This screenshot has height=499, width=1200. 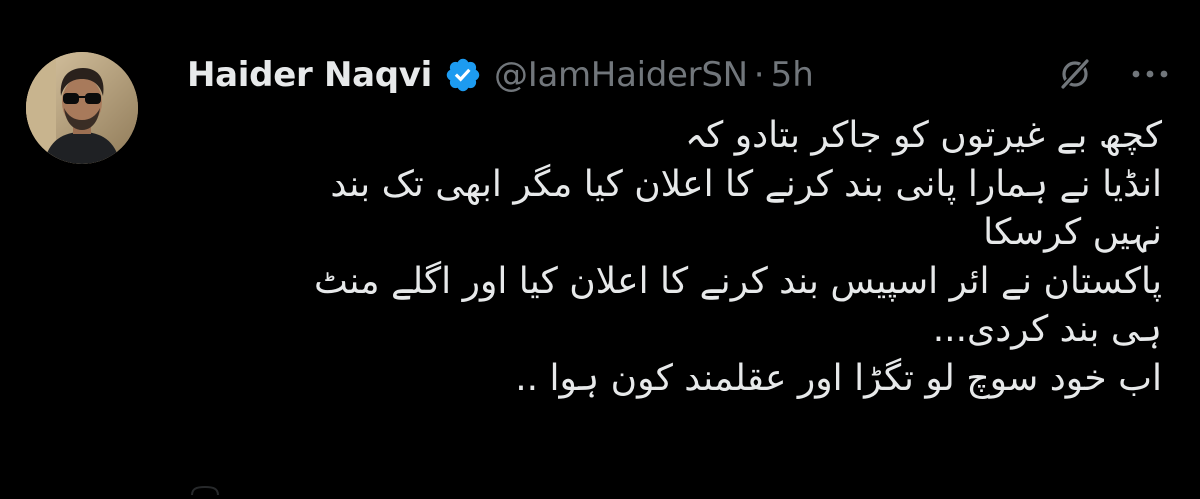 I want to click on avatar-photo, so click(x=82, y=108).